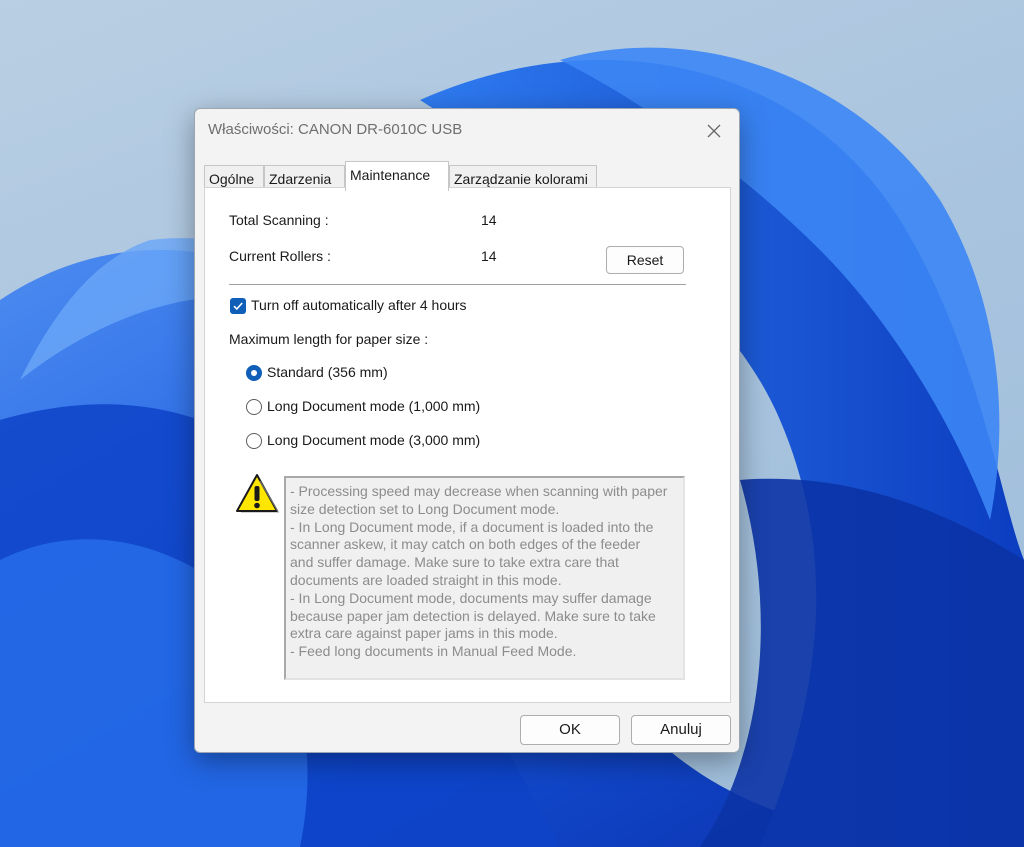 The image size is (1024, 847). What do you see at coordinates (489, 220) in the screenshot?
I see `total-scanning-value: 14` at bounding box center [489, 220].